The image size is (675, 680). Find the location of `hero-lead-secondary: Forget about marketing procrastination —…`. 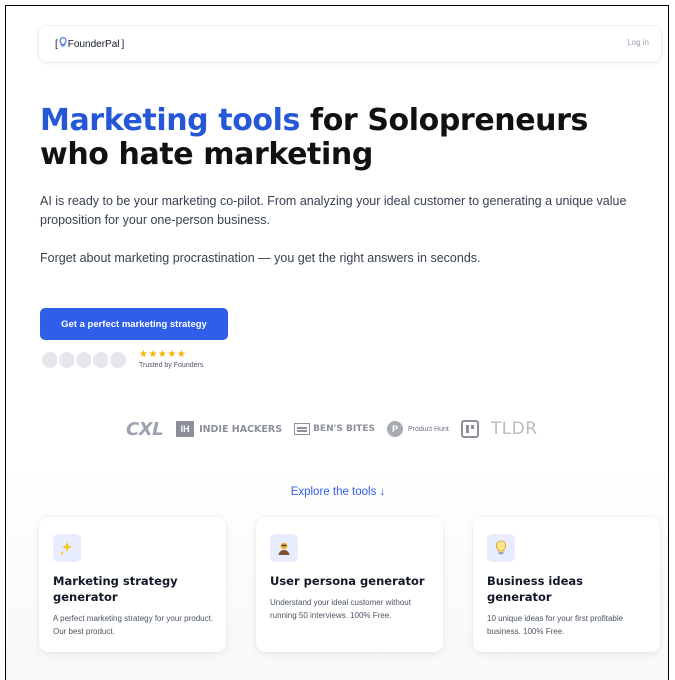

hero-lead-secondary: Forget about marketing procrastination —… is located at coordinates (260, 258).